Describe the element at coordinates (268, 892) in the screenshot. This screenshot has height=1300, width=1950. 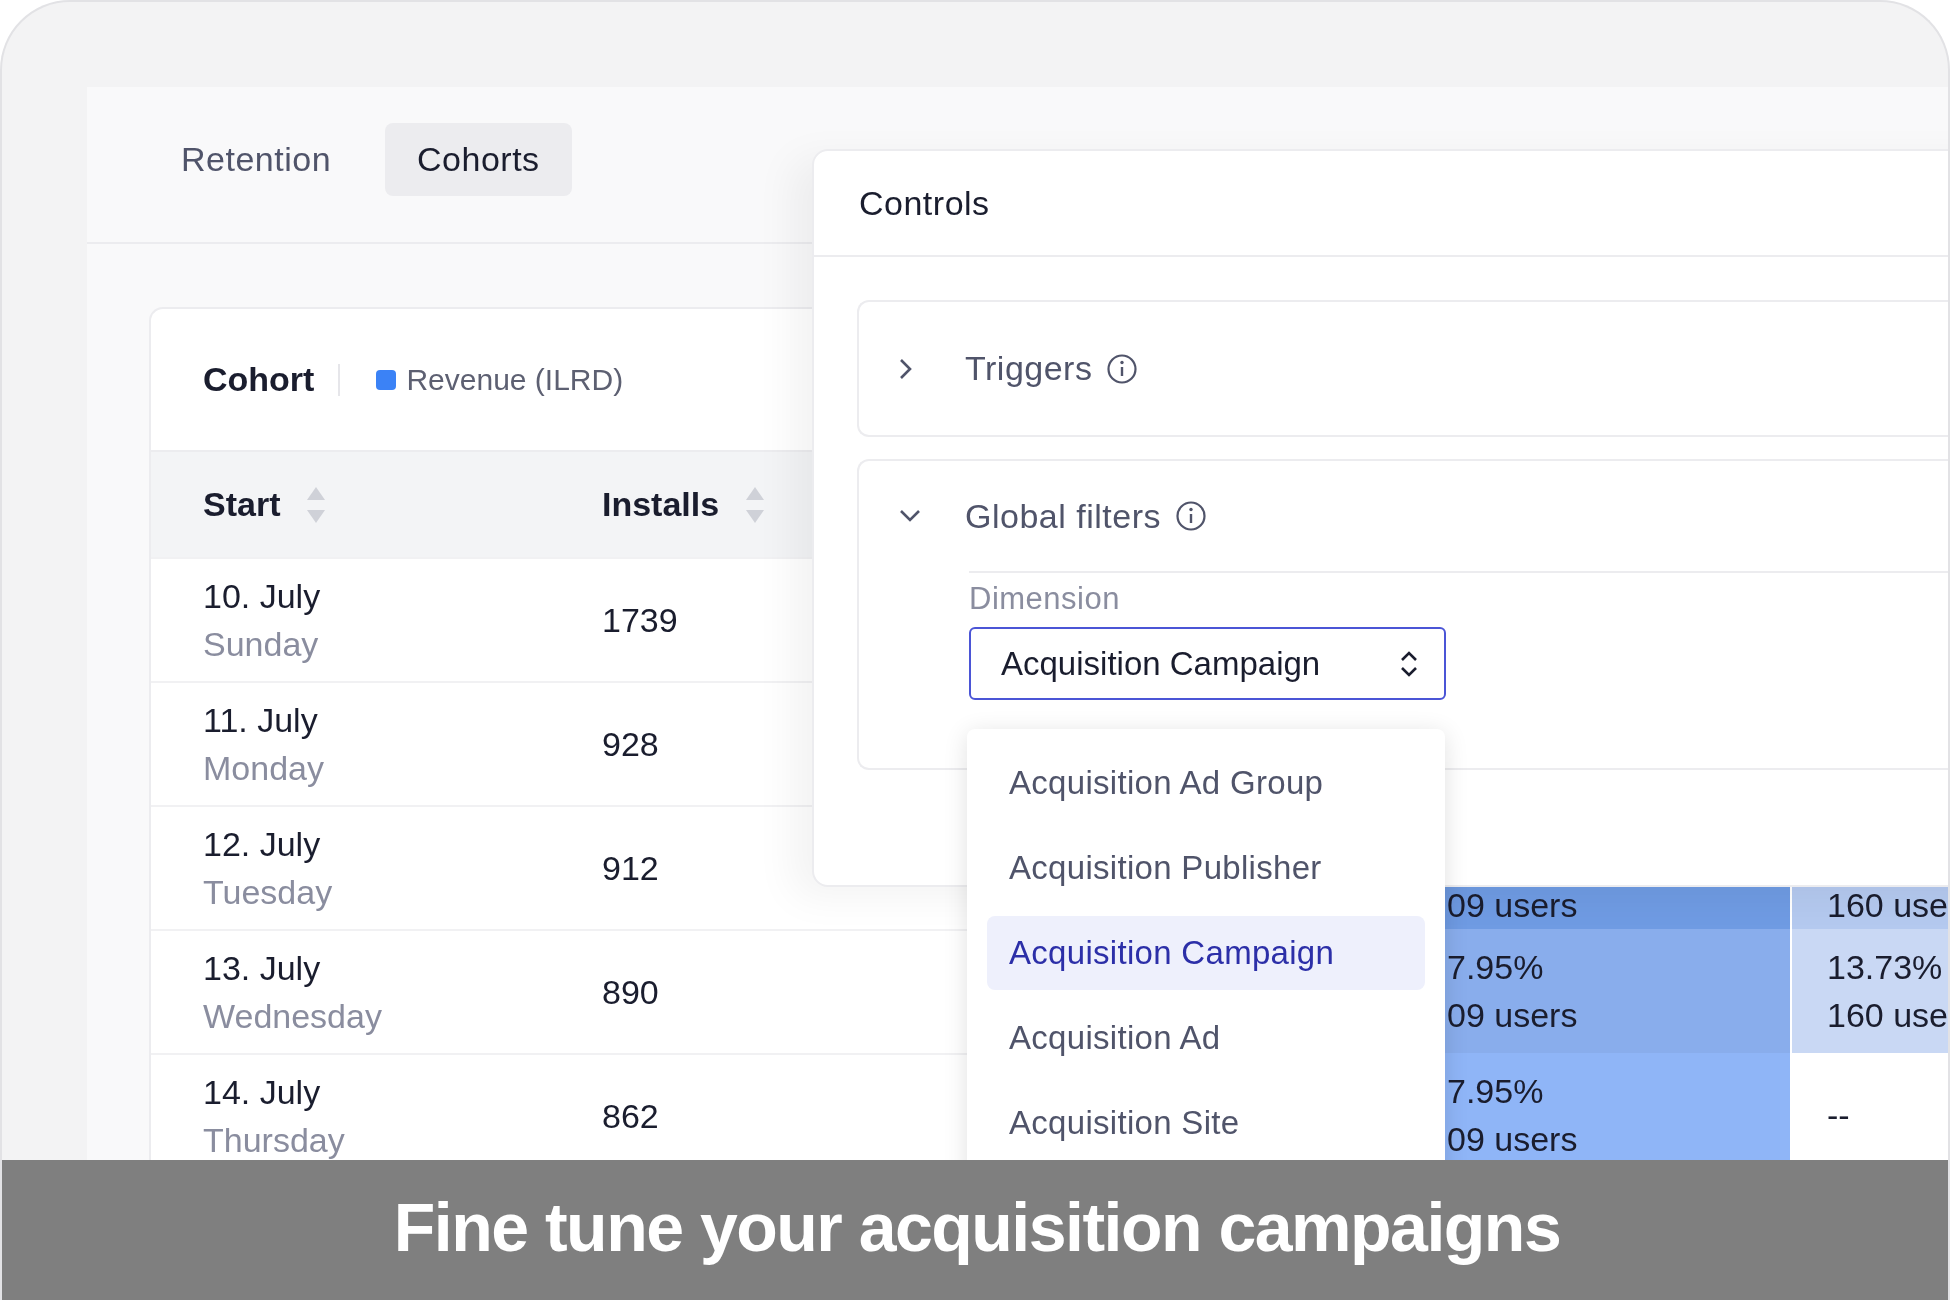
I see `weekday-text: Tuesday` at that location.